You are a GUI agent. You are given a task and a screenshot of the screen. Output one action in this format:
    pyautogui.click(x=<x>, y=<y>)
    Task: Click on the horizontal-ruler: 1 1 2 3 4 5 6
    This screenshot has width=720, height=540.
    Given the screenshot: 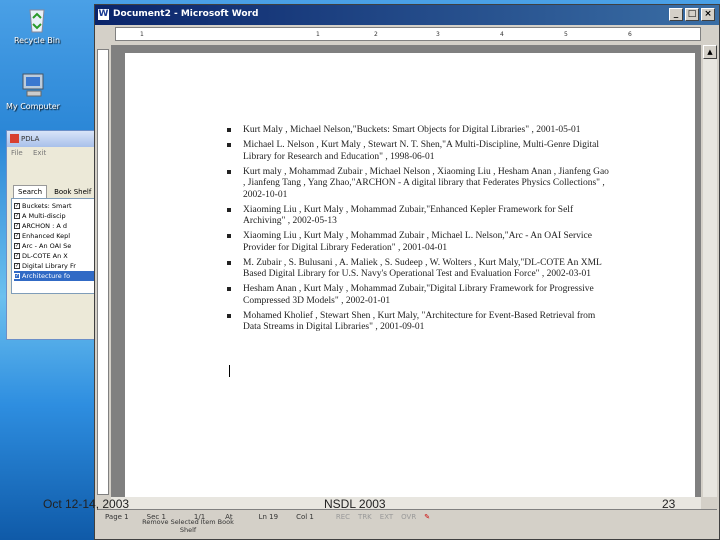 What is the action you would take?
    pyautogui.click(x=408, y=34)
    